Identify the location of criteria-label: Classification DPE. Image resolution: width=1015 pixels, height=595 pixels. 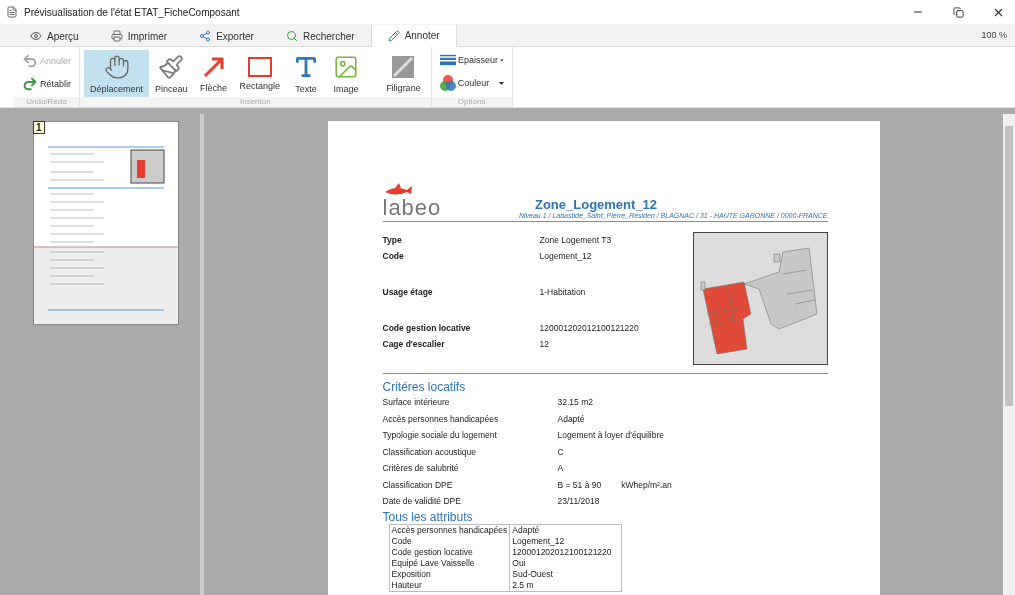
(418, 484).